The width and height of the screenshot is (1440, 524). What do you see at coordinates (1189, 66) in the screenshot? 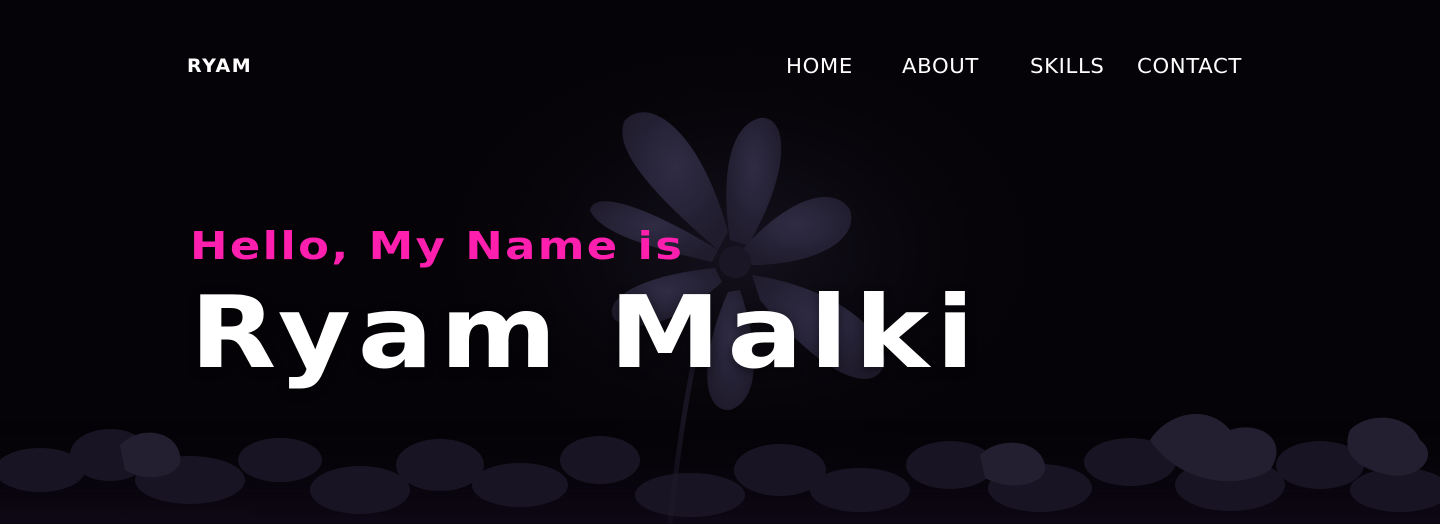
I see `nav-link-contact: CONTACT` at bounding box center [1189, 66].